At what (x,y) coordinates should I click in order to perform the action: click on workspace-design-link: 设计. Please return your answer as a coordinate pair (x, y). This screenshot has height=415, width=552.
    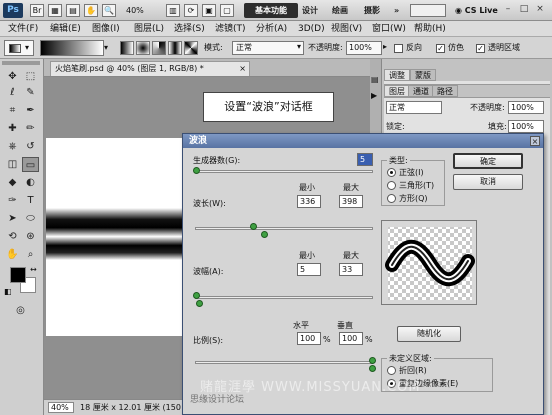
    Looking at the image, I should click on (310, 10).